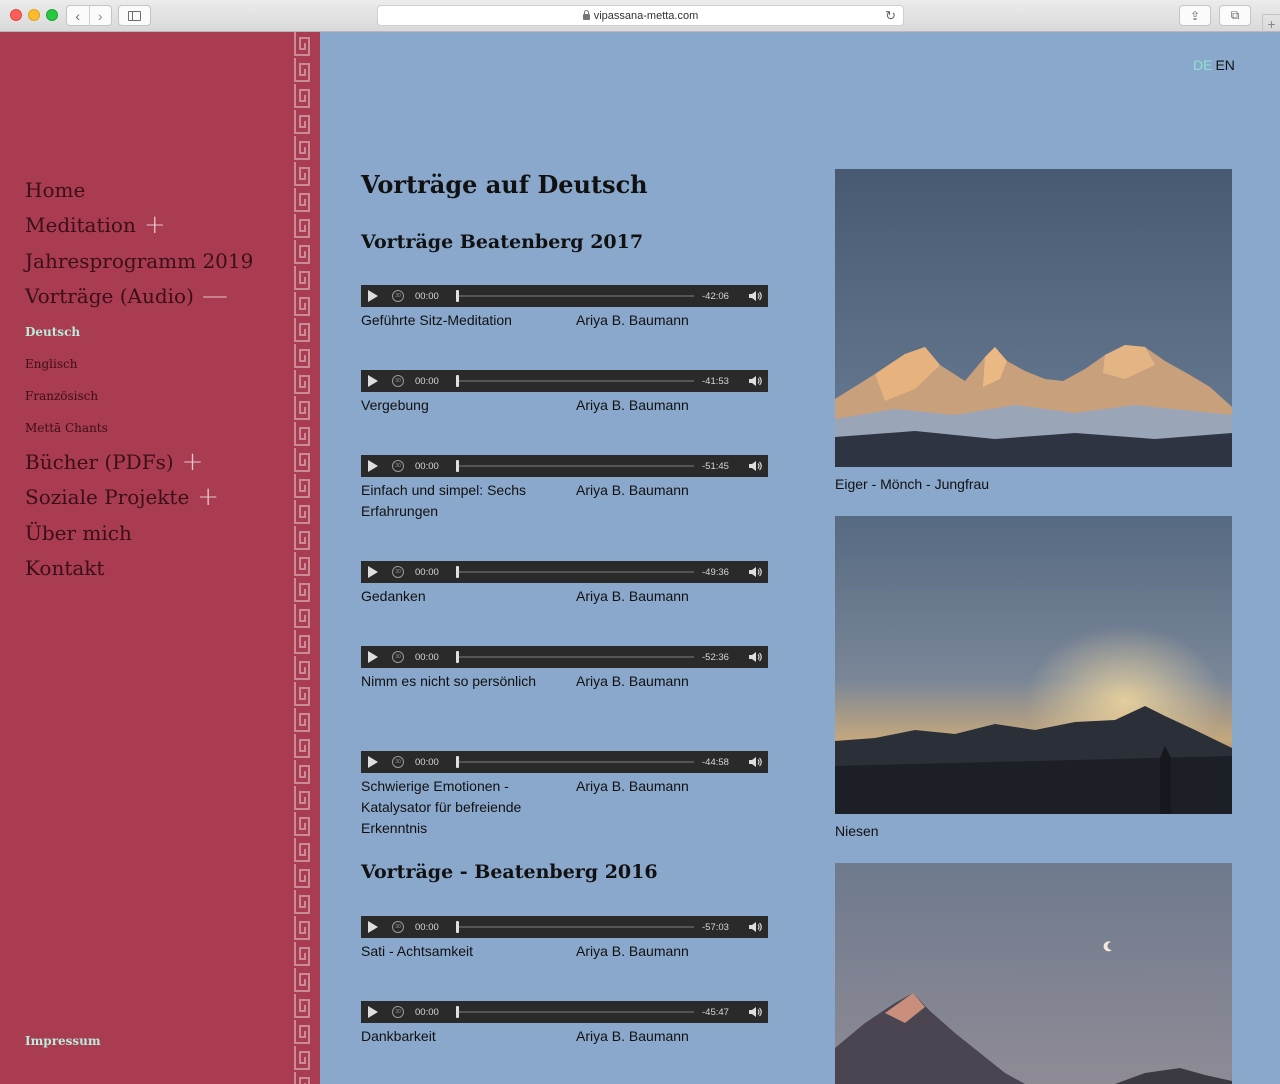 This screenshot has height=1084, width=1280. I want to click on nav-vortraege: Vorträge (Audio) —, so click(139, 297).